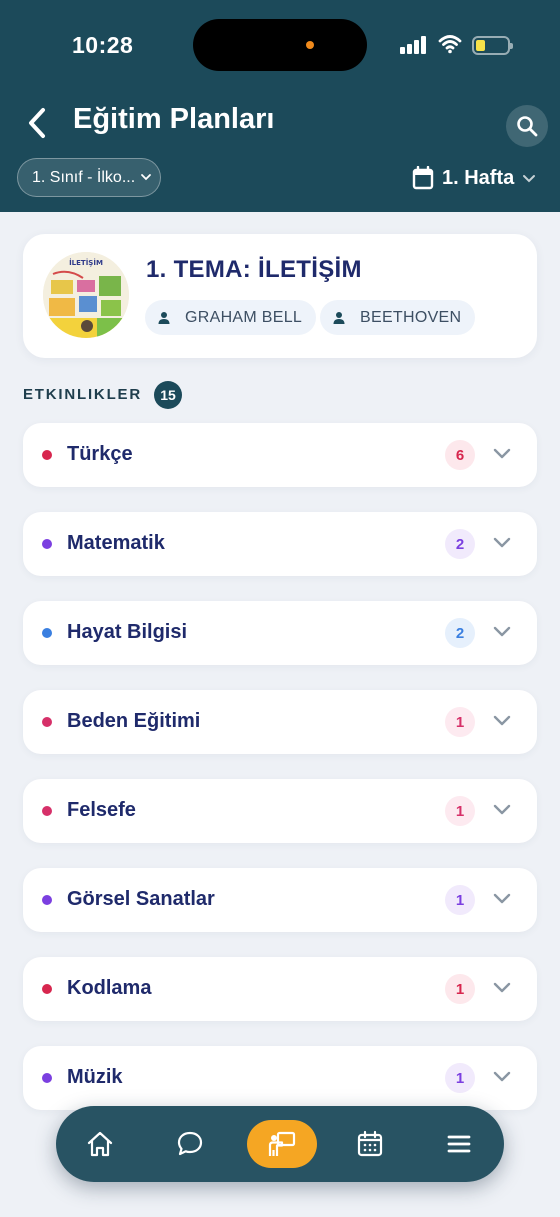 The width and height of the screenshot is (560, 1217). I want to click on week-filter-select: 1. Hafta, so click(474, 178).